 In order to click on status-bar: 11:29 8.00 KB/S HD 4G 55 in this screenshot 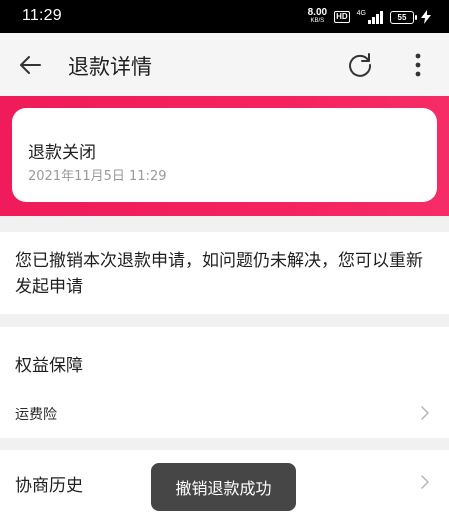, I will do `click(224, 16)`.